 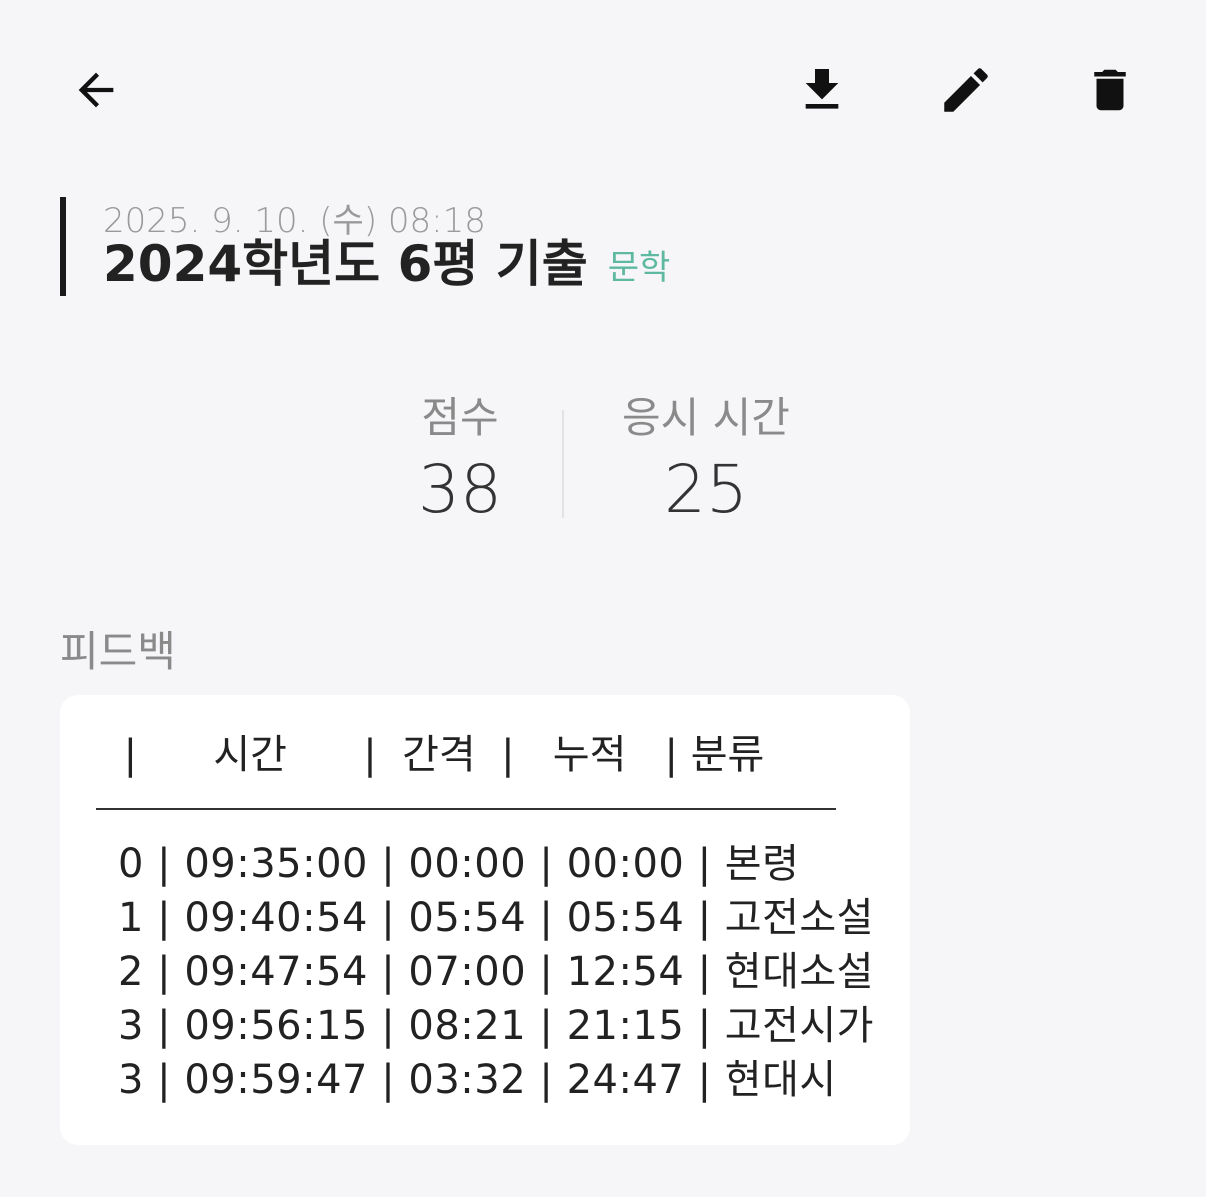 What do you see at coordinates (477, 1080) in the screenshot?
I see `feedback-row: 3 | 09:59:47 | 03:32 | 24:47 | 현대시` at bounding box center [477, 1080].